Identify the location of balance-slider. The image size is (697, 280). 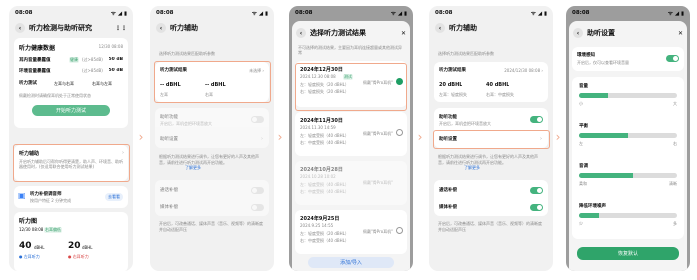
(628, 135).